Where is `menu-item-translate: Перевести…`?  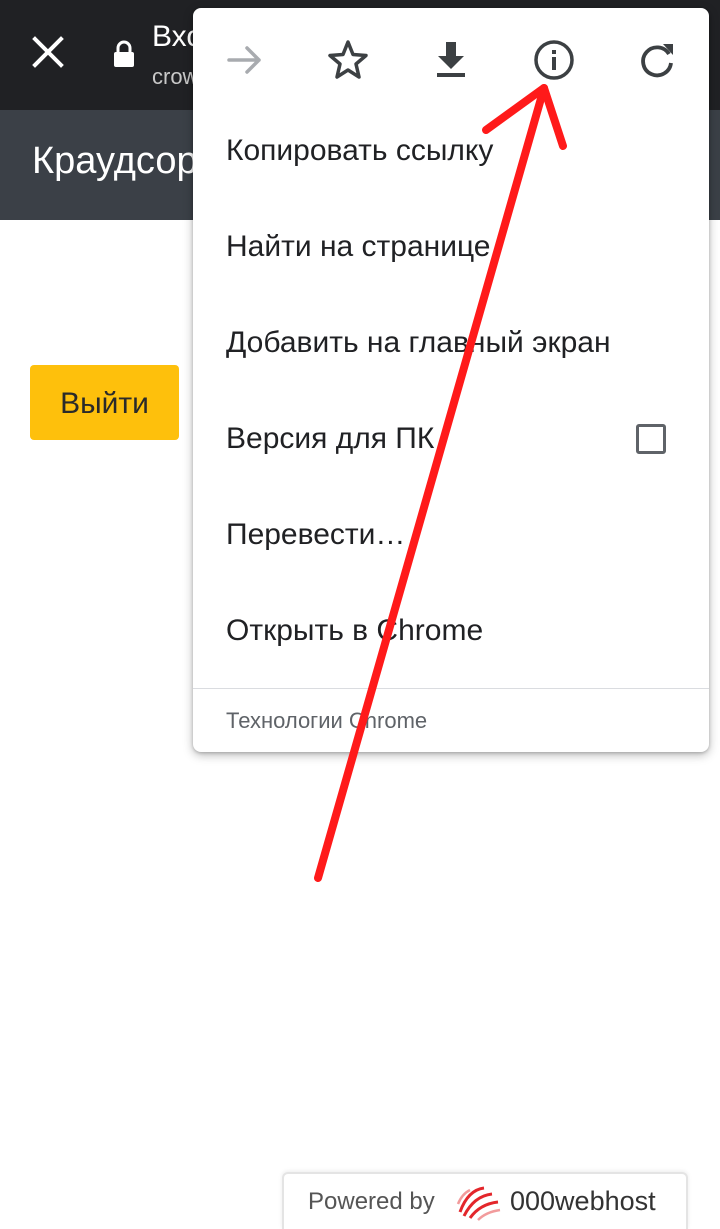 menu-item-translate: Перевести… is located at coordinates (451, 538).